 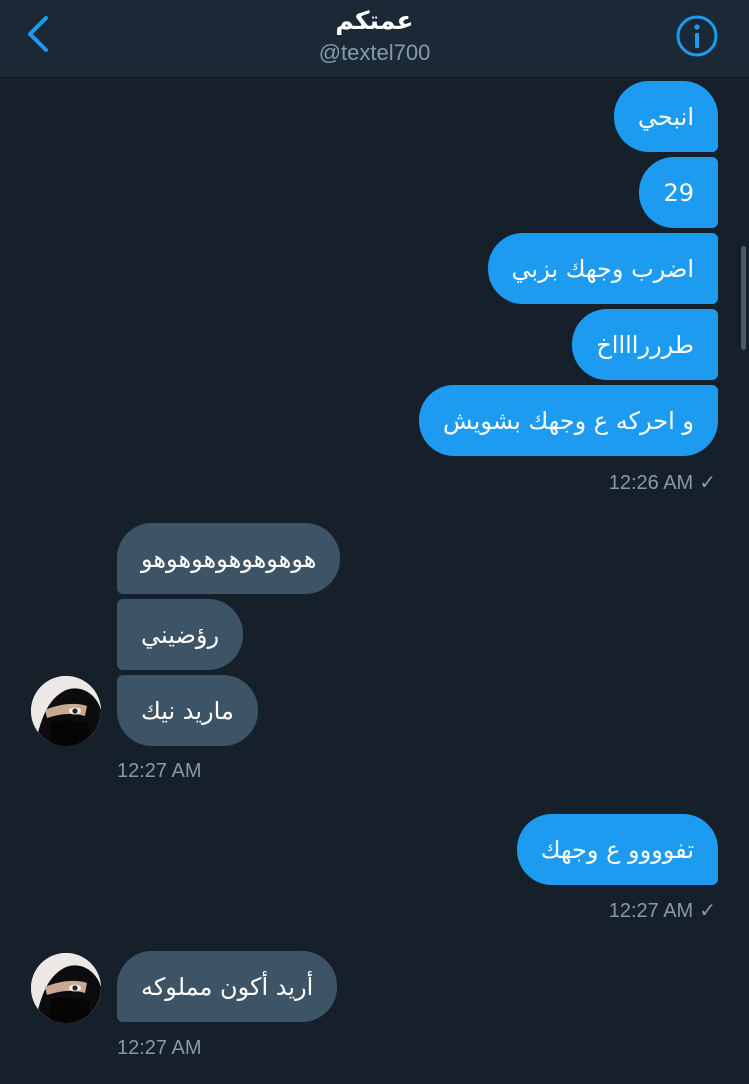 I want to click on timestamp-text: 12:27 AM, so click(x=651, y=911).